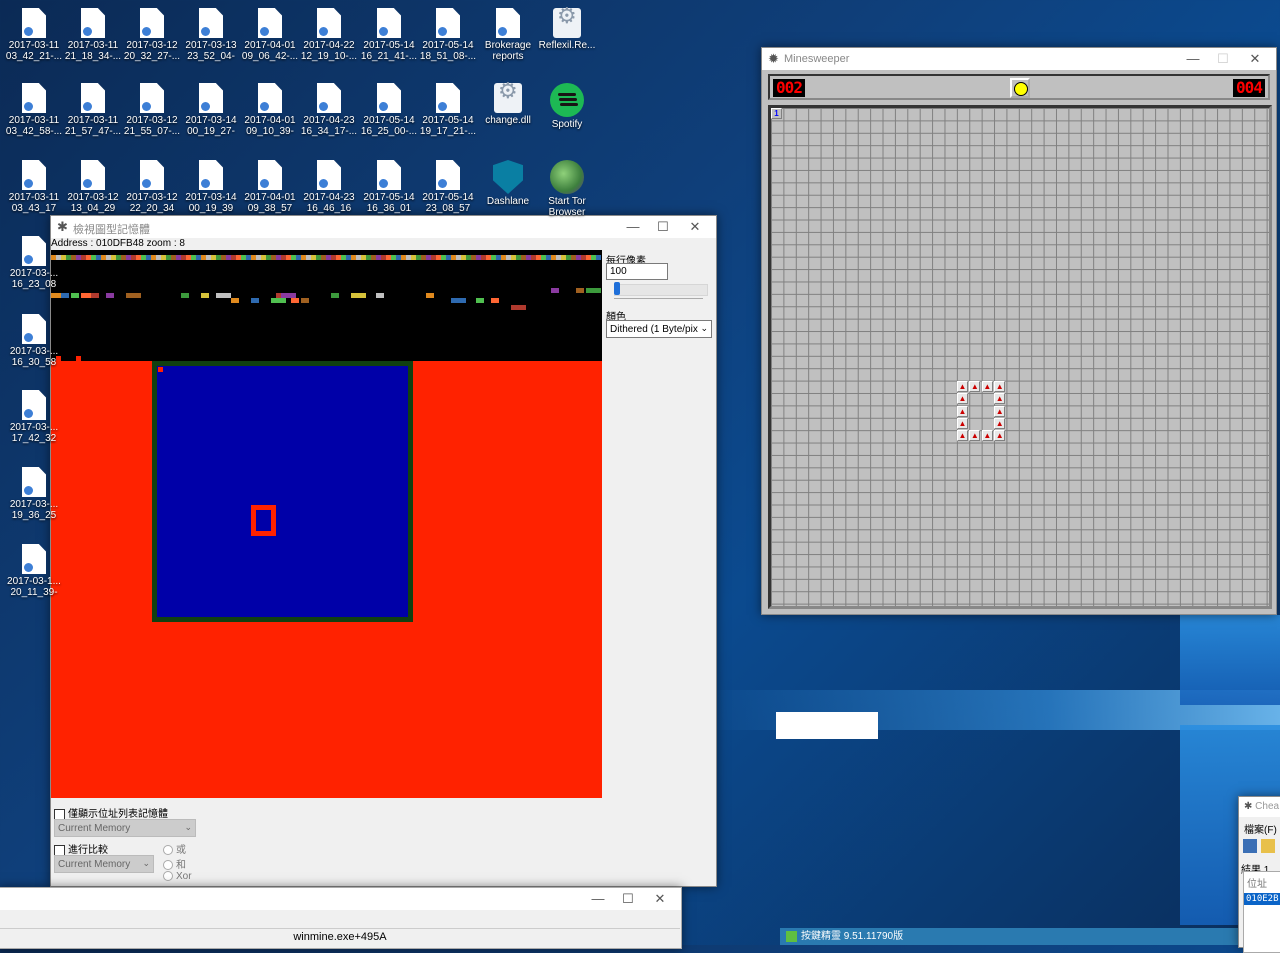  What do you see at coordinates (177, 876) in the screenshot?
I see `op-xor-radio: Xor` at bounding box center [177, 876].